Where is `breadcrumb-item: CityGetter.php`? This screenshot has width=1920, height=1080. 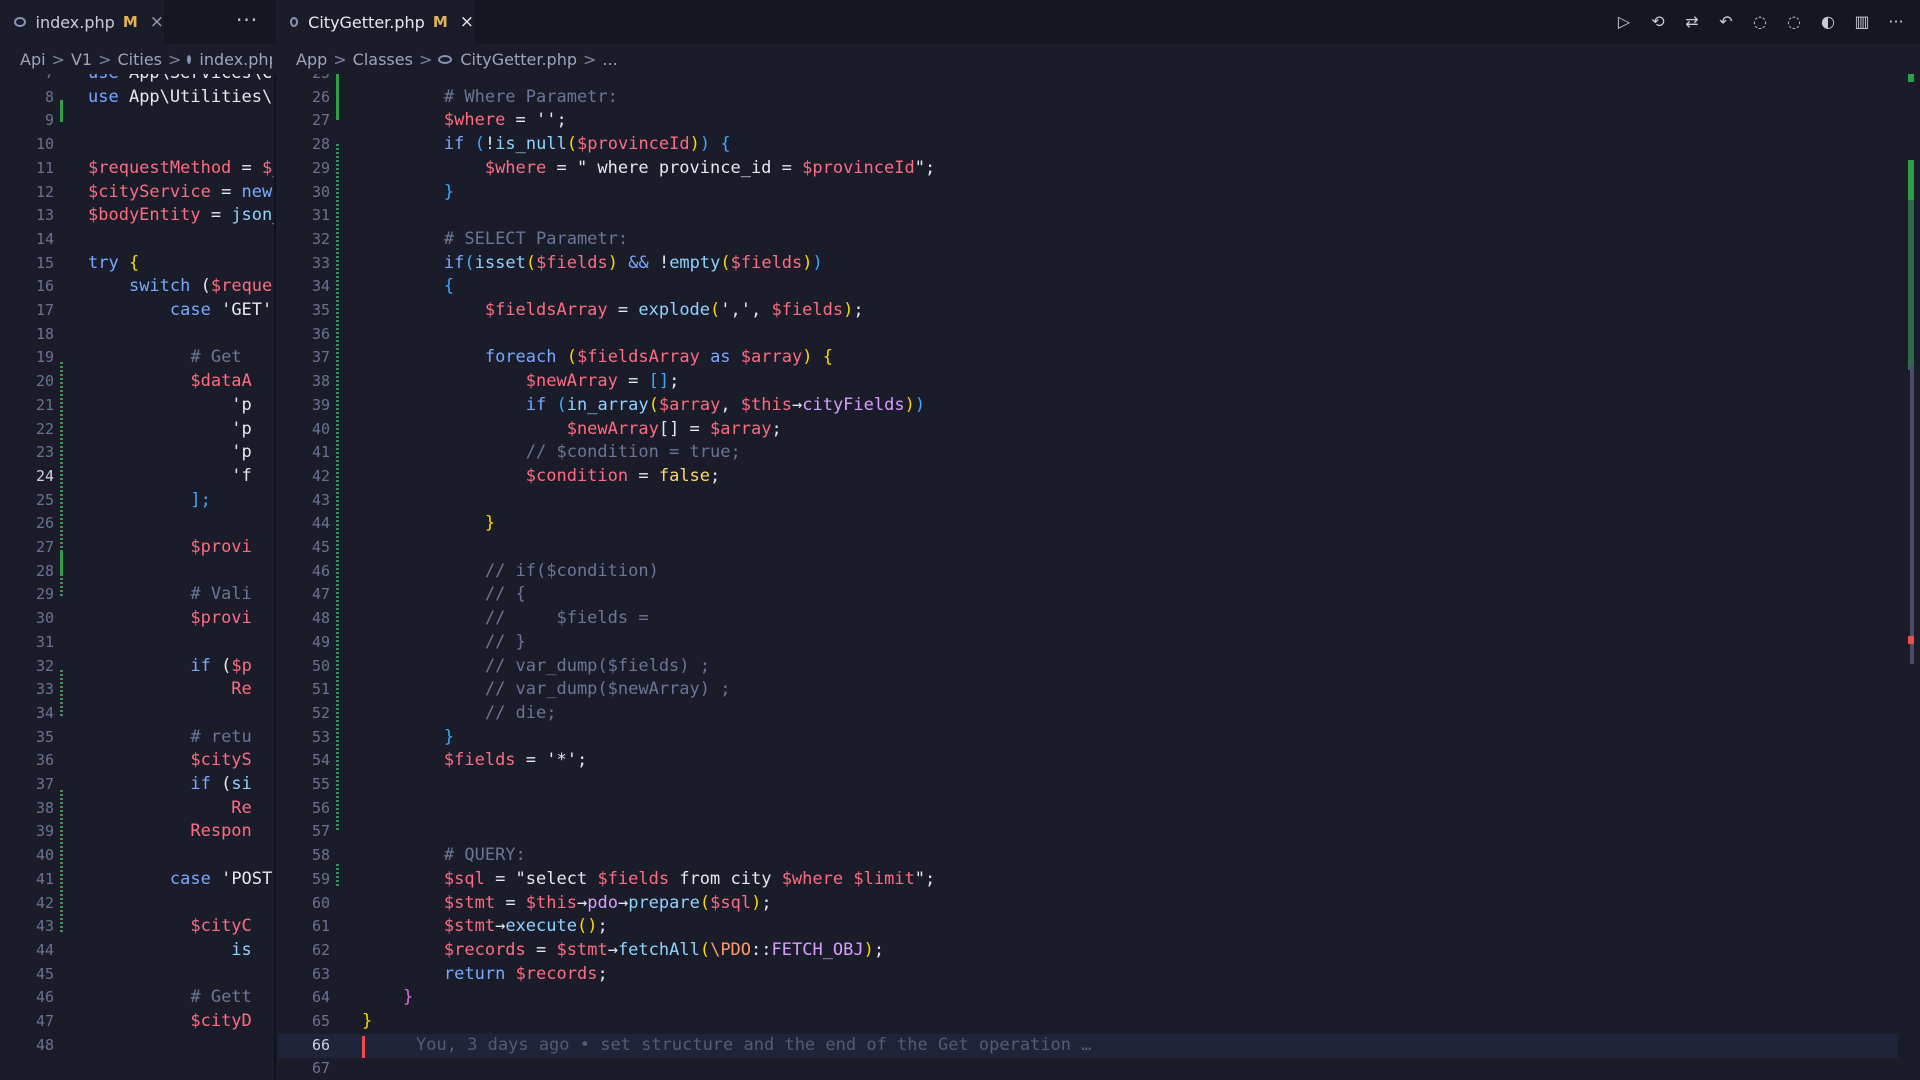 breadcrumb-item: CityGetter.php is located at coordinates (518, 59).